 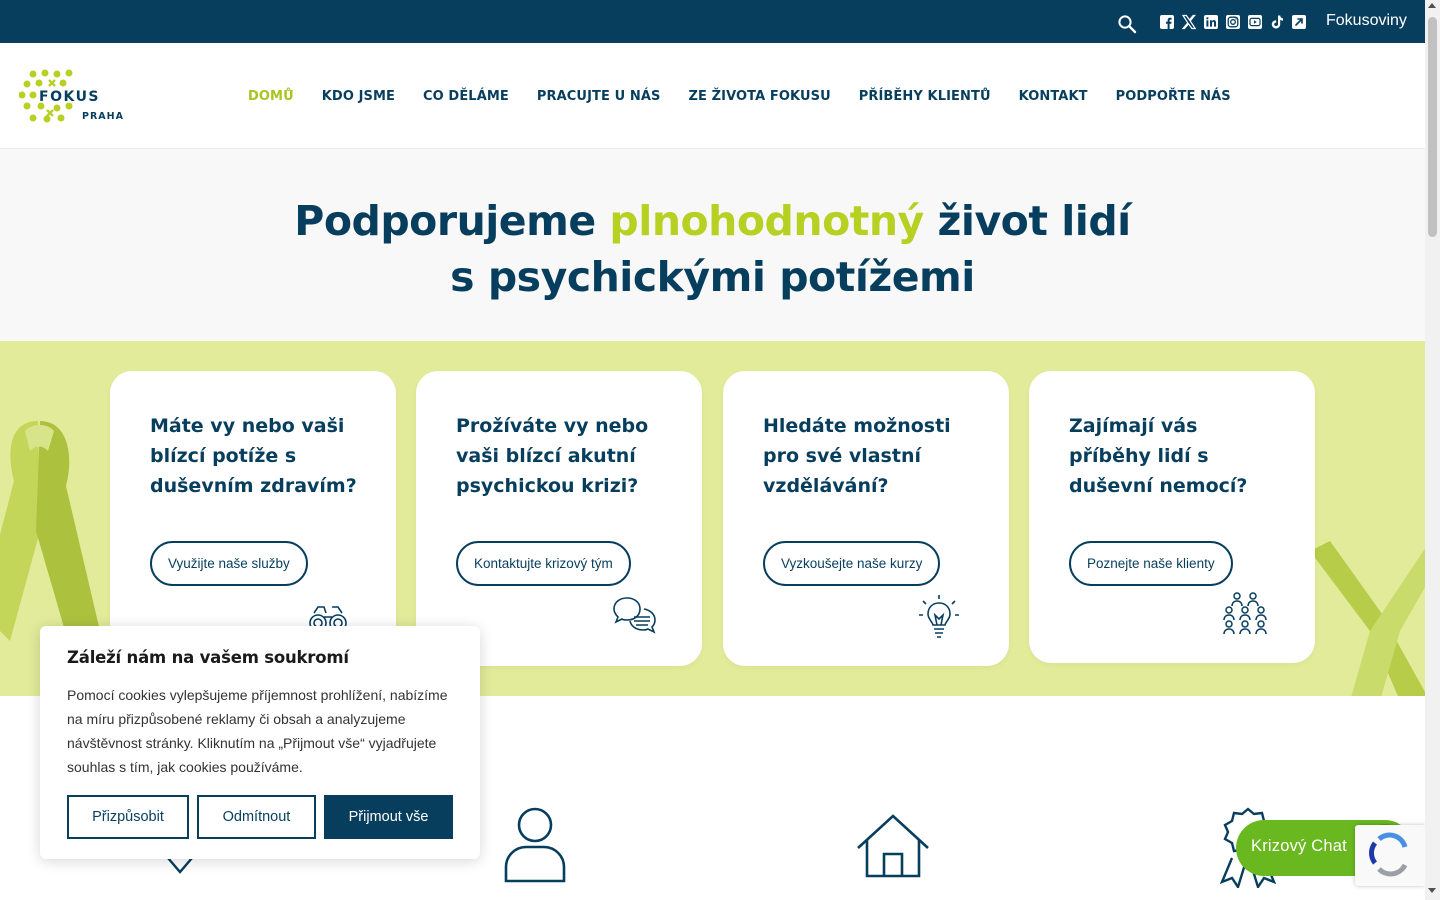 I want to click on svg-text: PRAHA, so click(x=103, y=116).